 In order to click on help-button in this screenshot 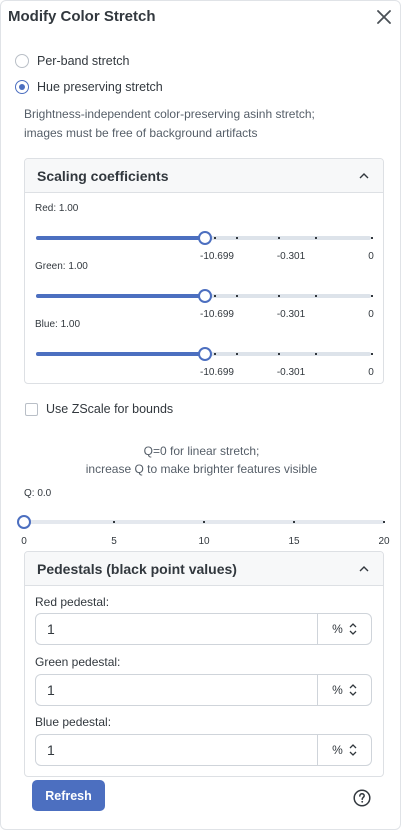, I will do `click(362, 798)`.